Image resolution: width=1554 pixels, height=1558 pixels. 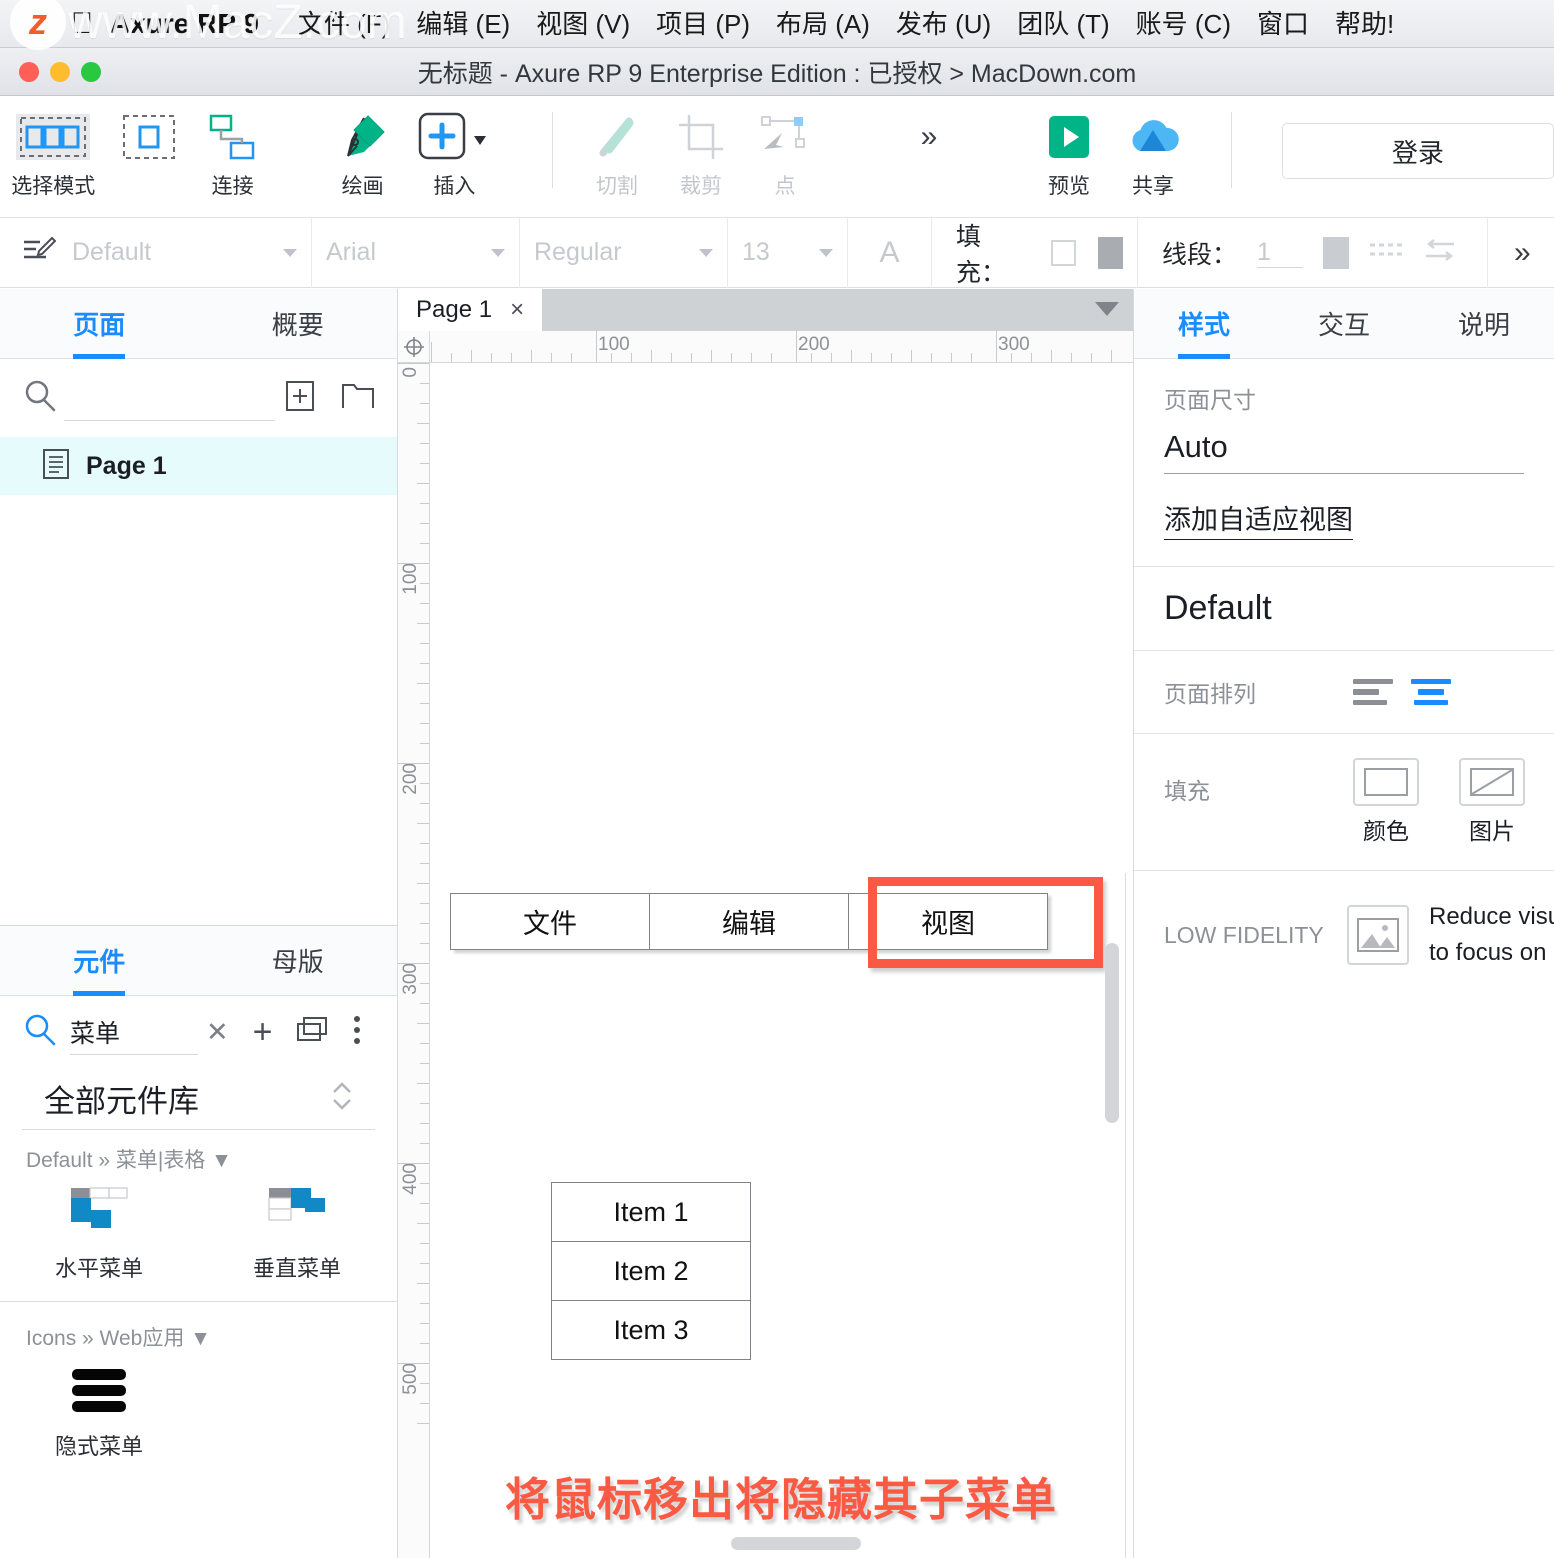 I want to click on widget-label: 垂直菜单, so click(x=296, y=1268).